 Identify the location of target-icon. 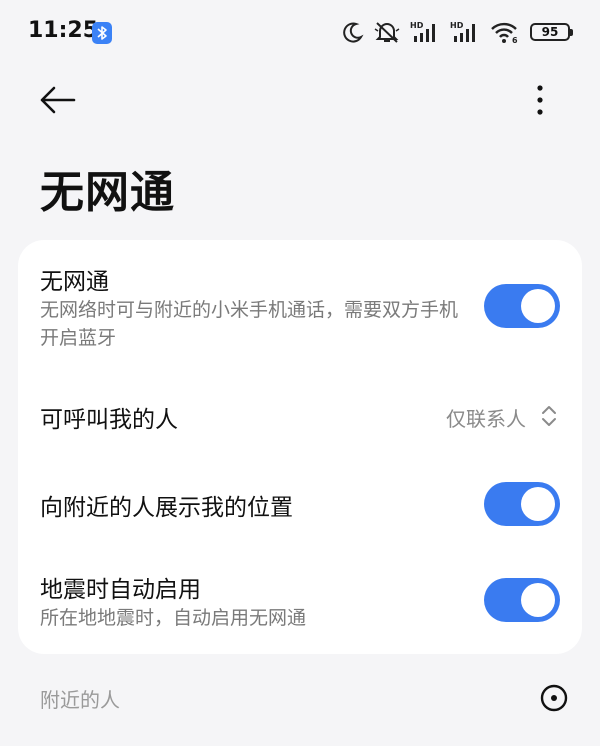
(554, 698).